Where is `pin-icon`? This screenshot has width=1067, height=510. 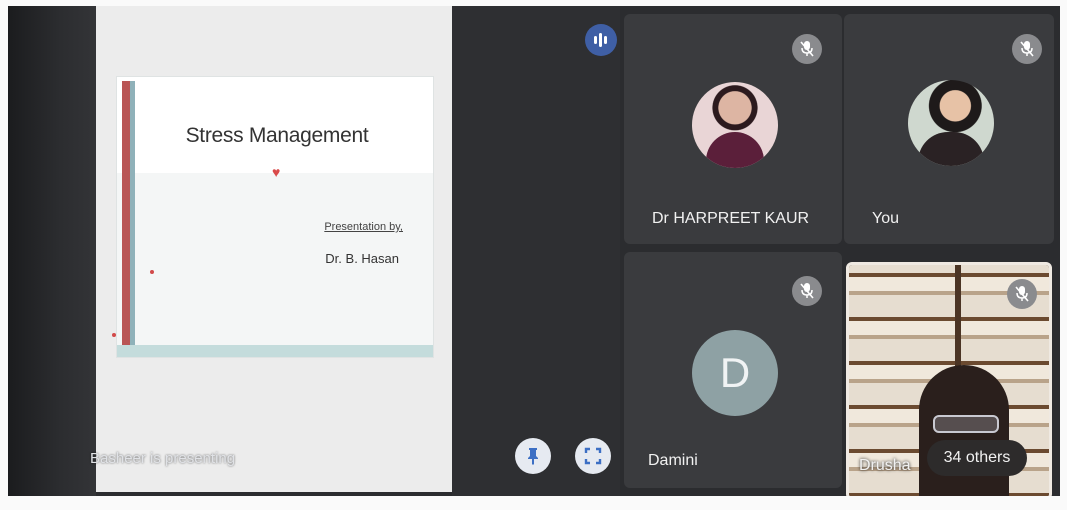
pin-icon is located at coordinates (533, 456).